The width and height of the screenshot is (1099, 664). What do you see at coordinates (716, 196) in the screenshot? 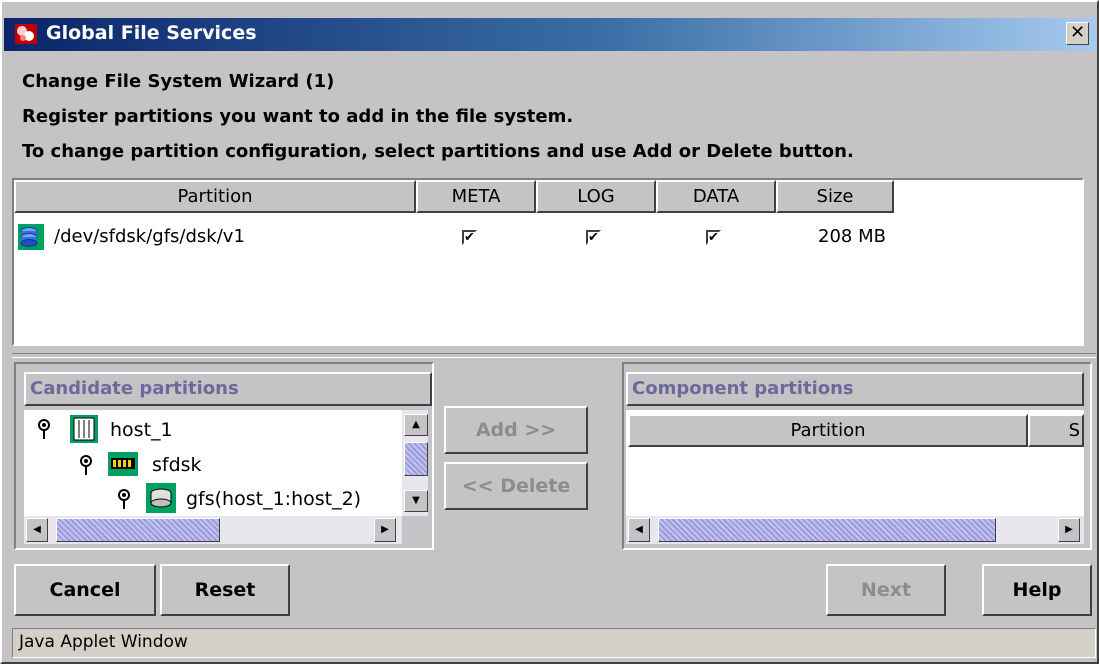
I see `column-header-data: DATA` at bounding box center [716, 196].